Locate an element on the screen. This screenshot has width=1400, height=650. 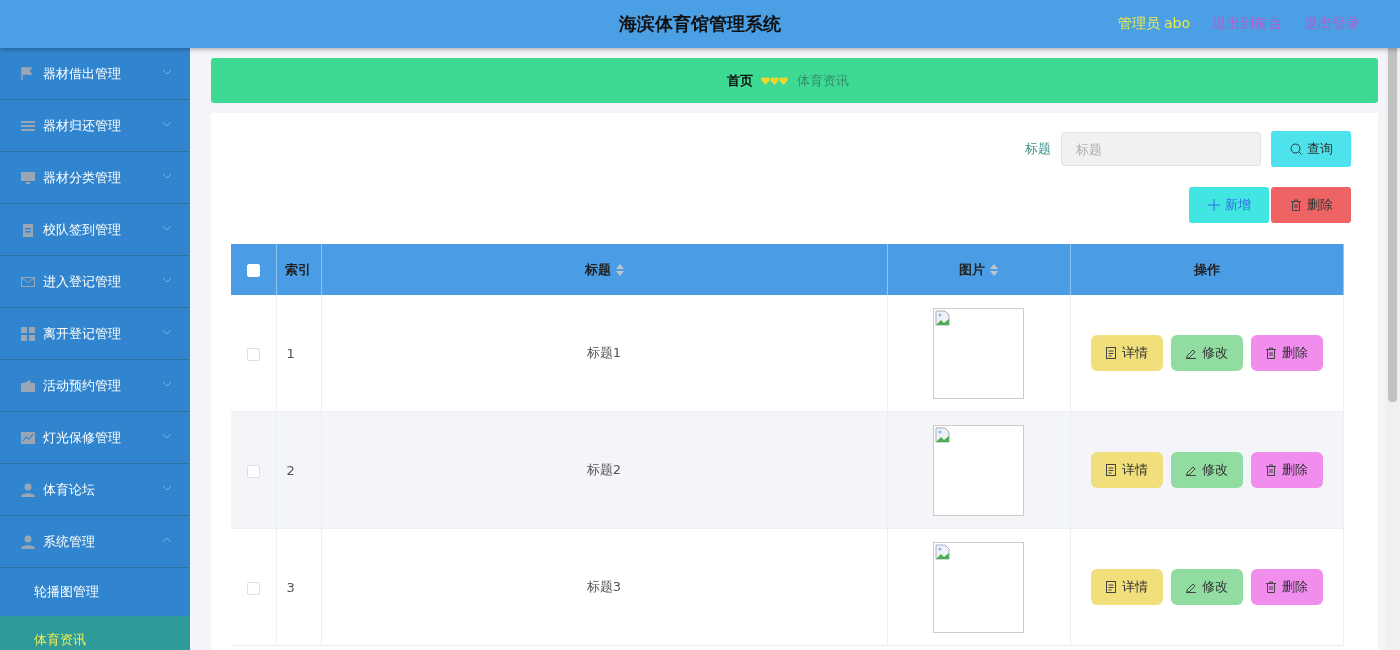
add-button: 新增 is located at coordinates (1229, 205).